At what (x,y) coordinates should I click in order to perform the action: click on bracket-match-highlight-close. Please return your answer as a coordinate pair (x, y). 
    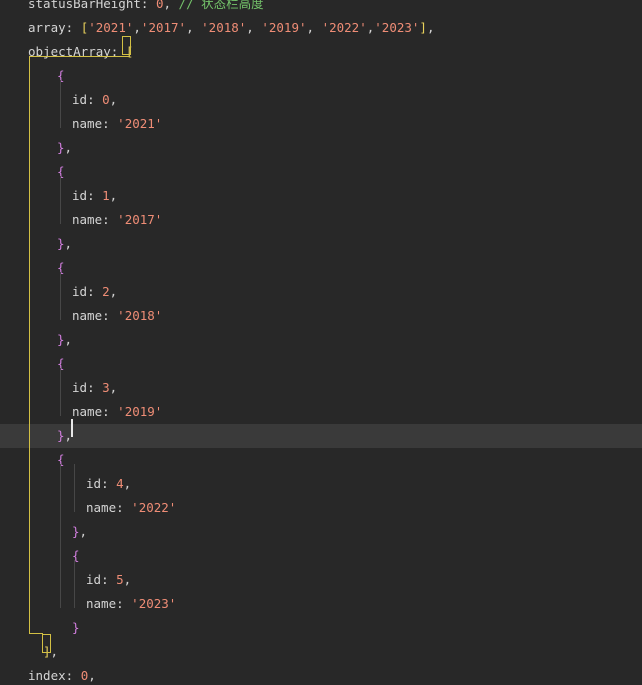
    Looking at the image, I should click on (46, 643).